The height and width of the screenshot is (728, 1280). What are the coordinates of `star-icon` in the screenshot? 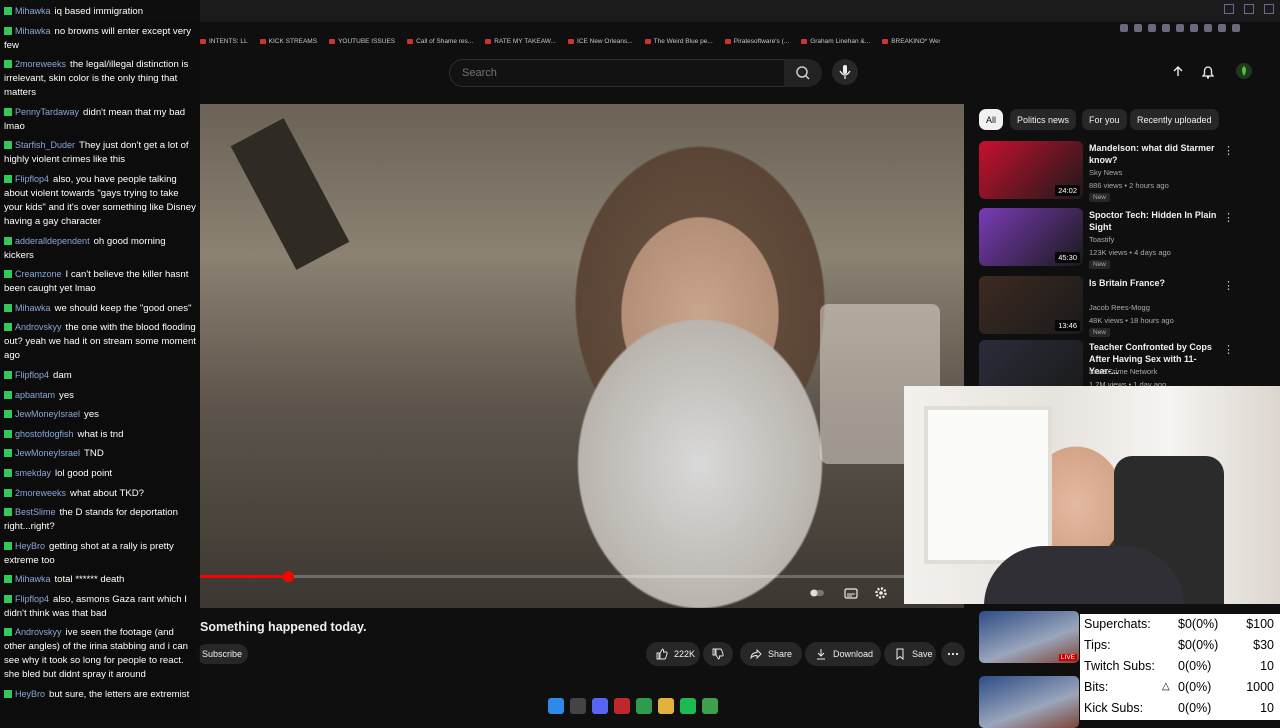 It's located at (1208, 28).